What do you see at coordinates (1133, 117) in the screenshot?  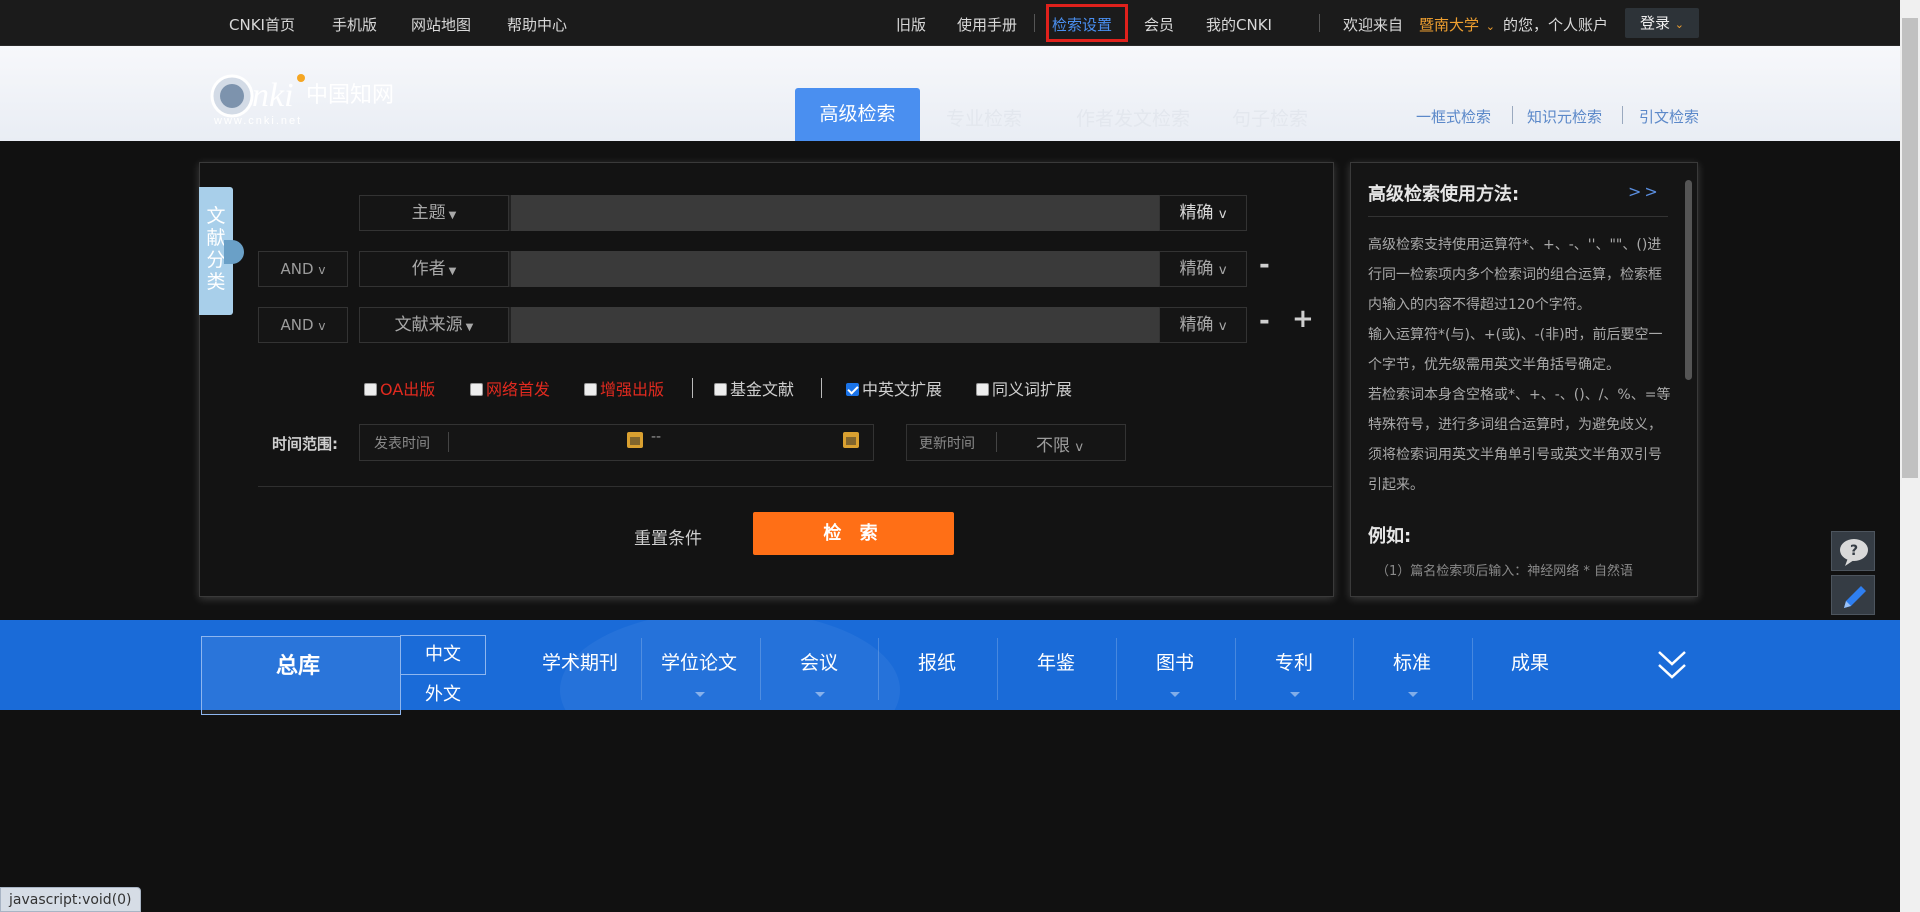 I see `tab-author-search: 作者发文检索` at bounding box center [1133, 117].